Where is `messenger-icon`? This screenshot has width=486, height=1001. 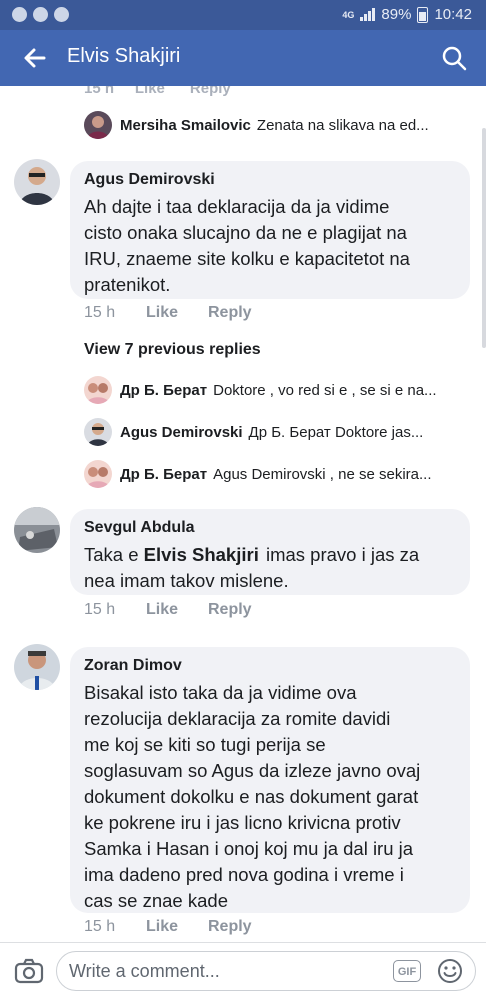
messenger-icon is located at coordinates (40, 14).